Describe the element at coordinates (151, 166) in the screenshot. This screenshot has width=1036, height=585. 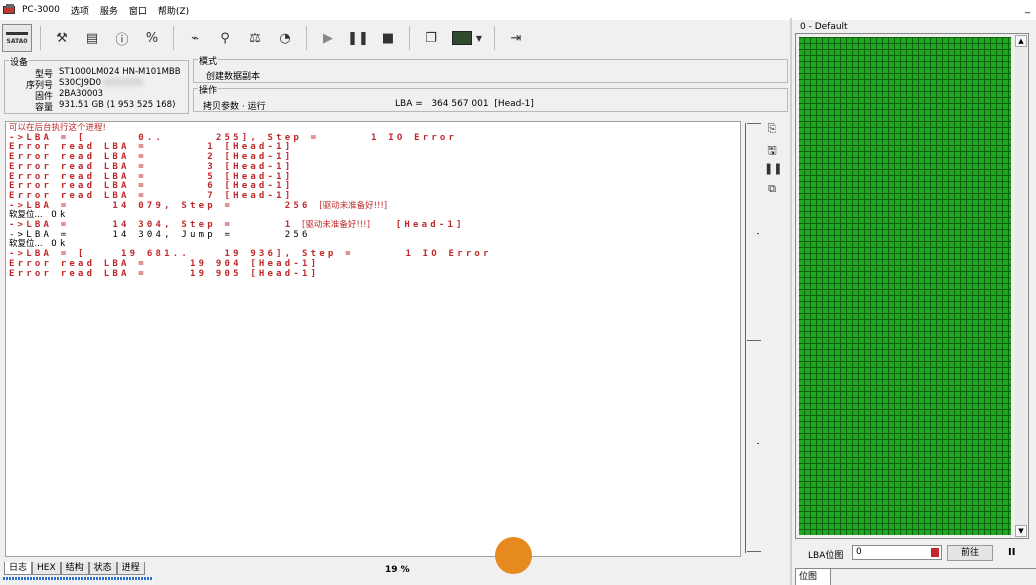
I see `log-text-segment: Error read LBA = 3 [Head-1]` at that location.